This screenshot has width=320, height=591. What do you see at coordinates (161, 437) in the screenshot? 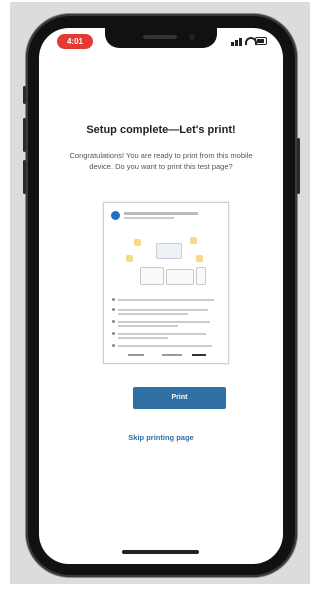
I see `skip-printing-link: Skip printing page` at bounding box center [161, 437].